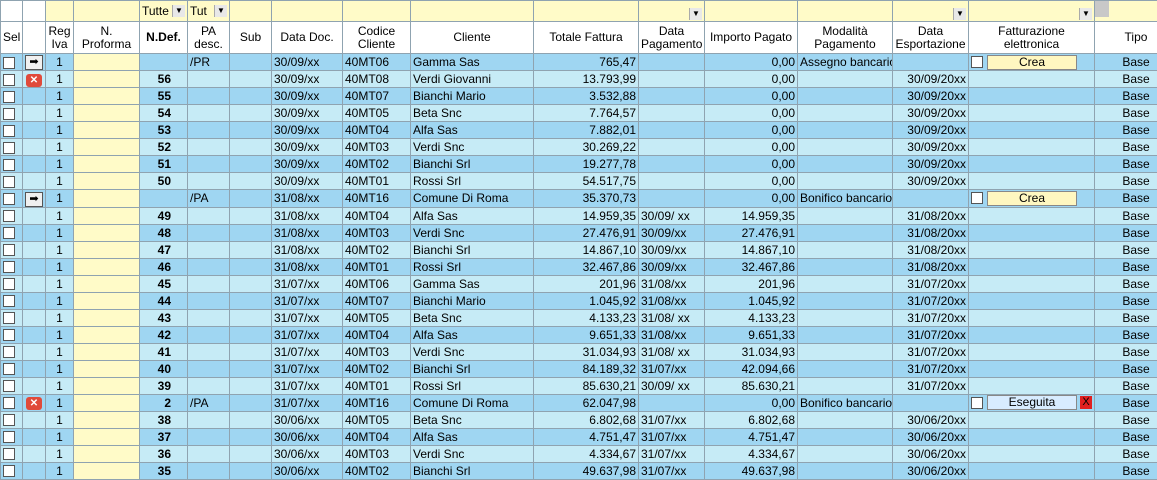 This screenshot has height=480, width=1157. What do you see at coordinates (209, 38) in the screenshot?
I see `header-pa: PA desc.` at bounding box center [209, 38].